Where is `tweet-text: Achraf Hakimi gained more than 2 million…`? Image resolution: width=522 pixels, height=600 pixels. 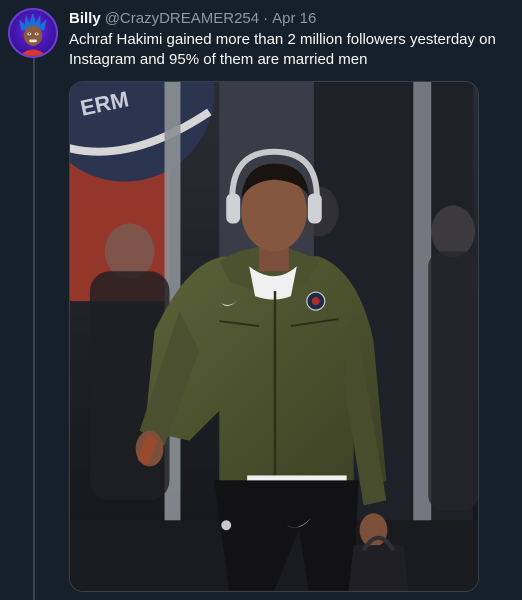
tweet-text: Achraf Hakimi gained more than 2 million… is located at coordinates (282, 49).